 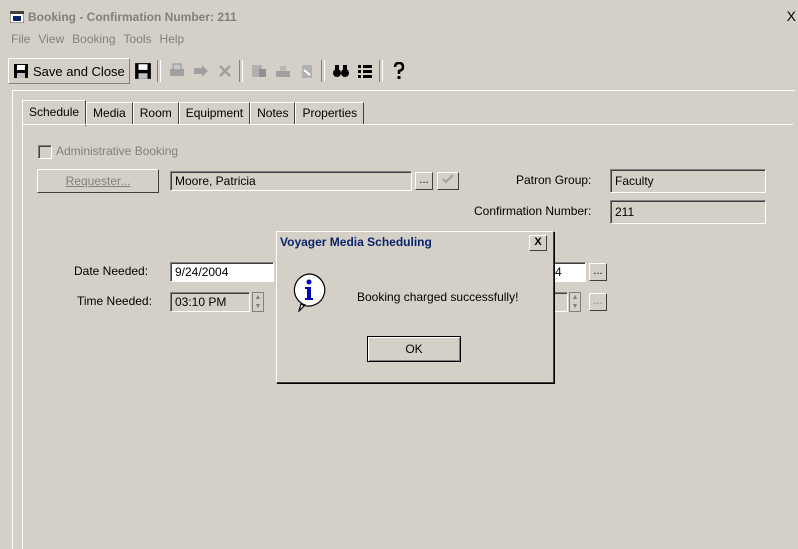 I want to click on ok-button: OK, so click(x=414, y=349).